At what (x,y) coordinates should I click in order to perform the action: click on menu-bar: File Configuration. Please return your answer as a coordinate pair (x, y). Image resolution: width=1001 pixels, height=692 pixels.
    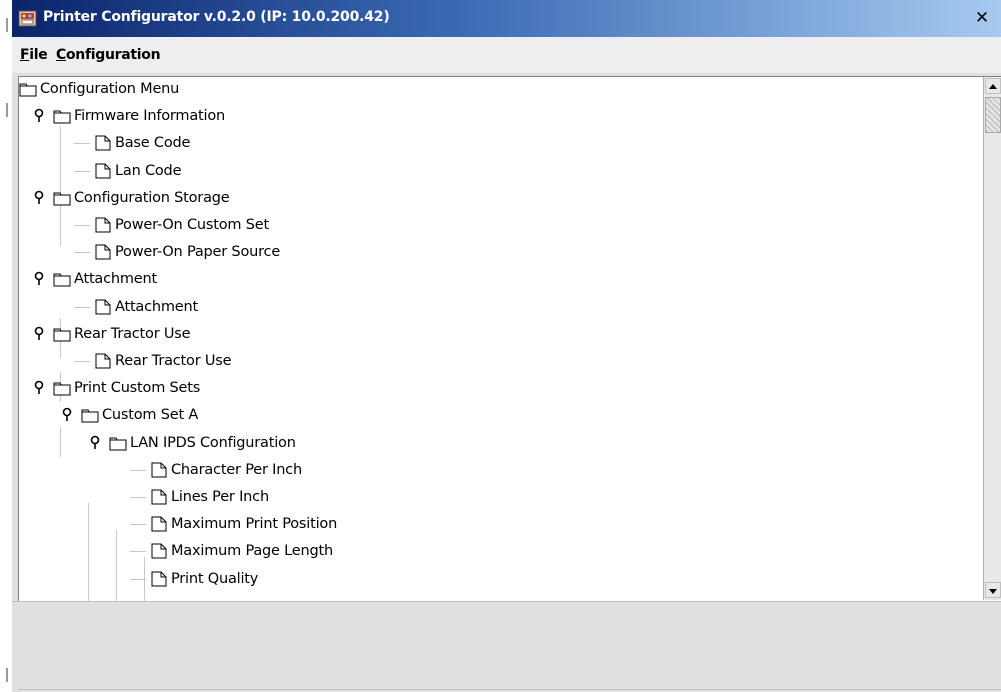
    Looking at the image, I should click on (506, 55).